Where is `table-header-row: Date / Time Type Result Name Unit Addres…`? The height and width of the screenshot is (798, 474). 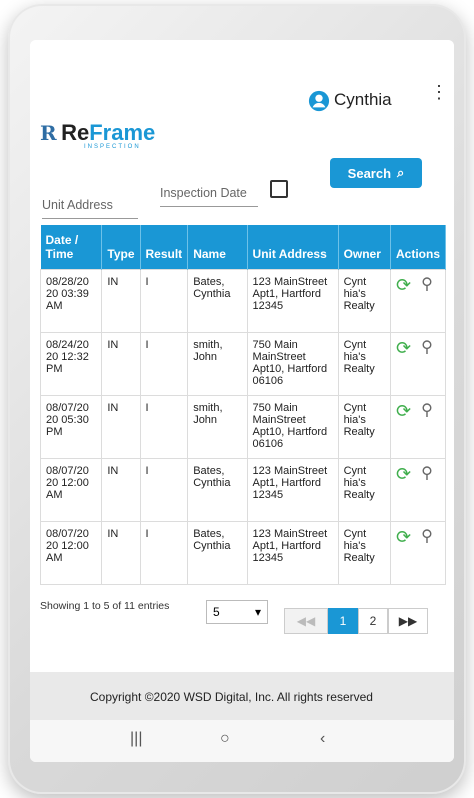 table-header-row: Date / Time Type Result Name Unit Addres… is located at coordinates (243, 247).